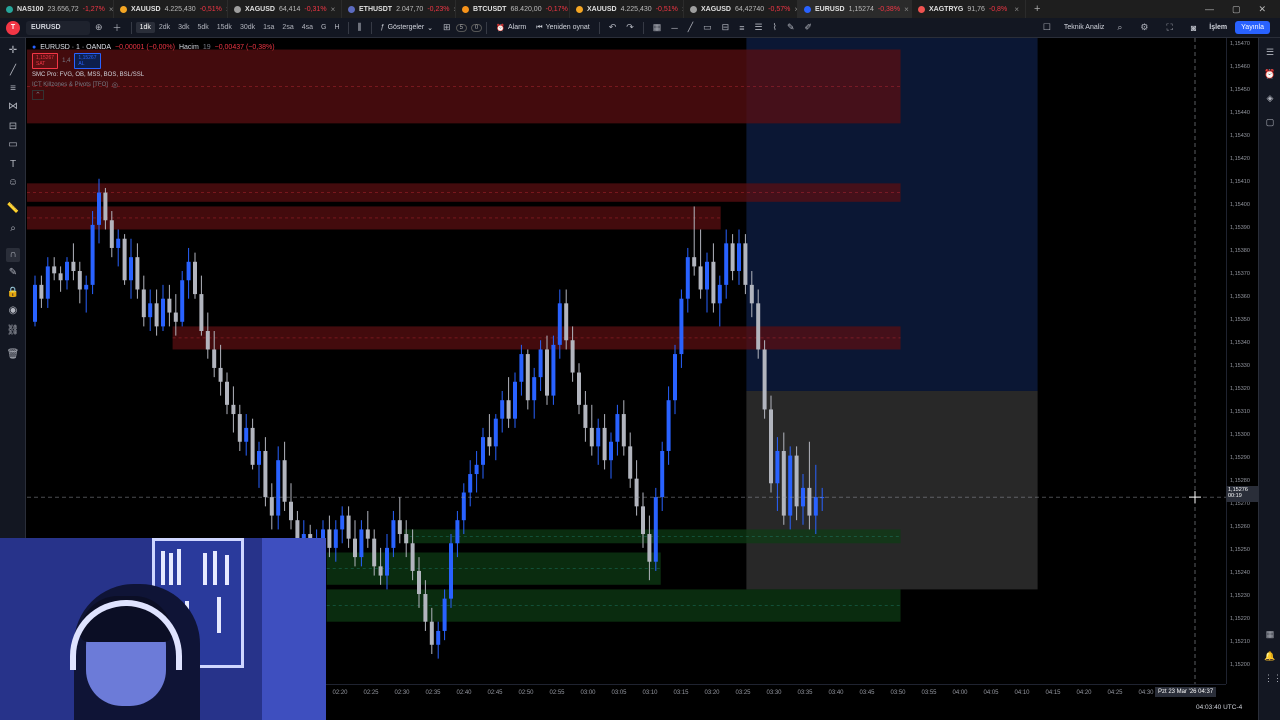 The image size is (1280, 720). I want to click on eye-icon: ◉, so click(13, 311).